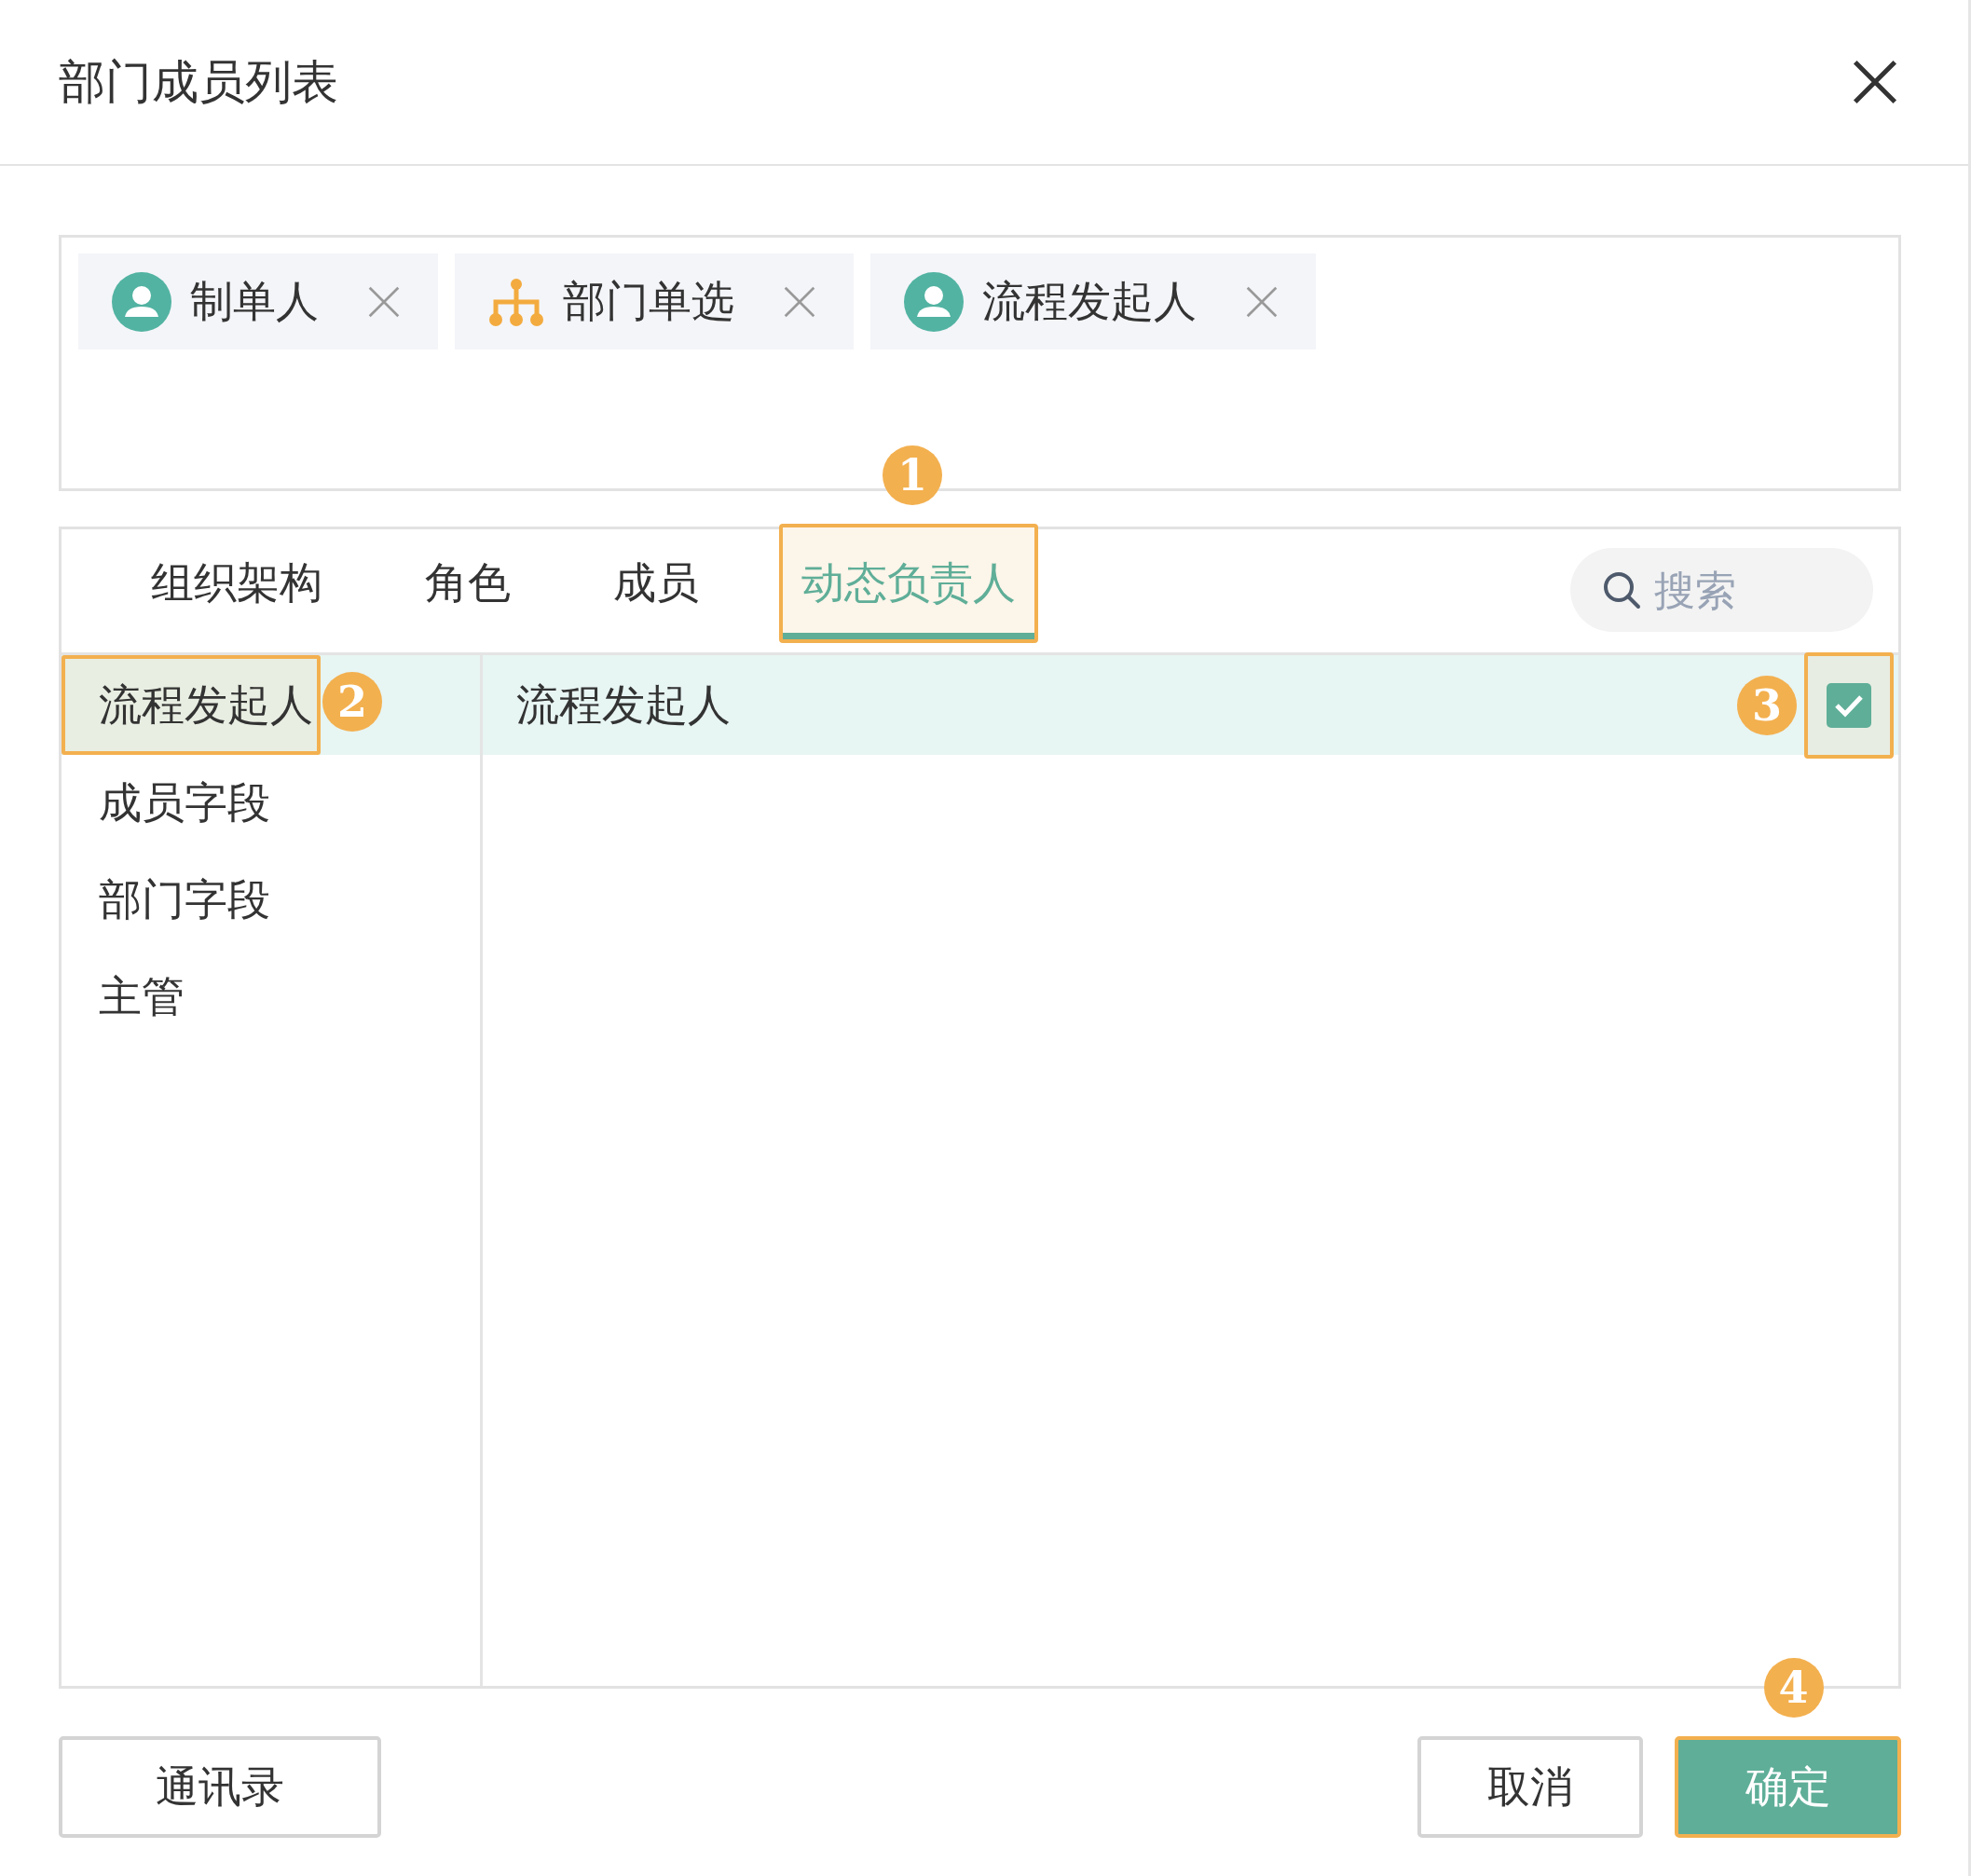 Image resolution: width=1971 pixels, height=1876 pixels. What do you see at coordinates (656, 583) in the screenshot?
I see `tab: 成员` at bounding box center [656, 583].